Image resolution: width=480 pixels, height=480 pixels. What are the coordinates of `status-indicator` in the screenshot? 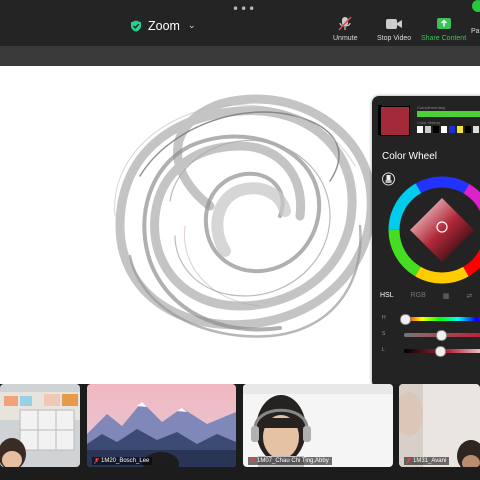 It's located at (476, 6).